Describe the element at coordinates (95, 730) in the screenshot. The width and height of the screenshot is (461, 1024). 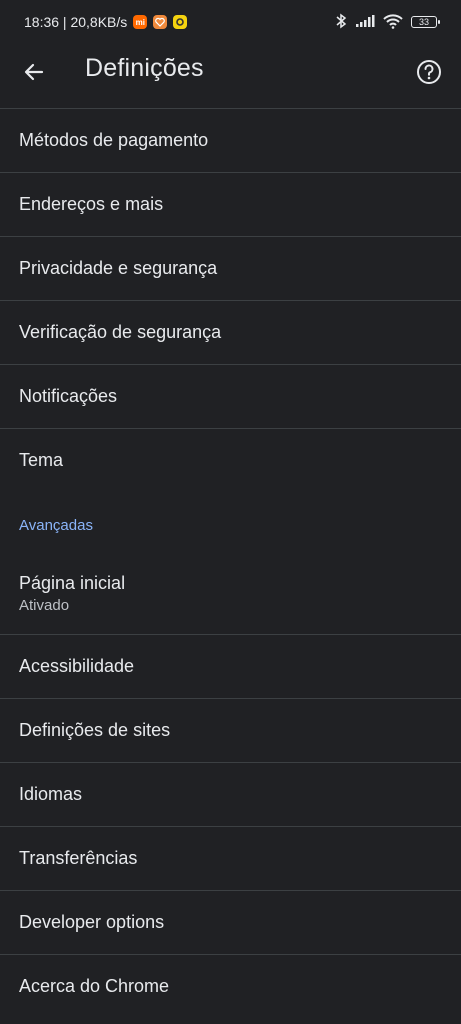
I see `settings-item-label: Definições de sites` at that location.